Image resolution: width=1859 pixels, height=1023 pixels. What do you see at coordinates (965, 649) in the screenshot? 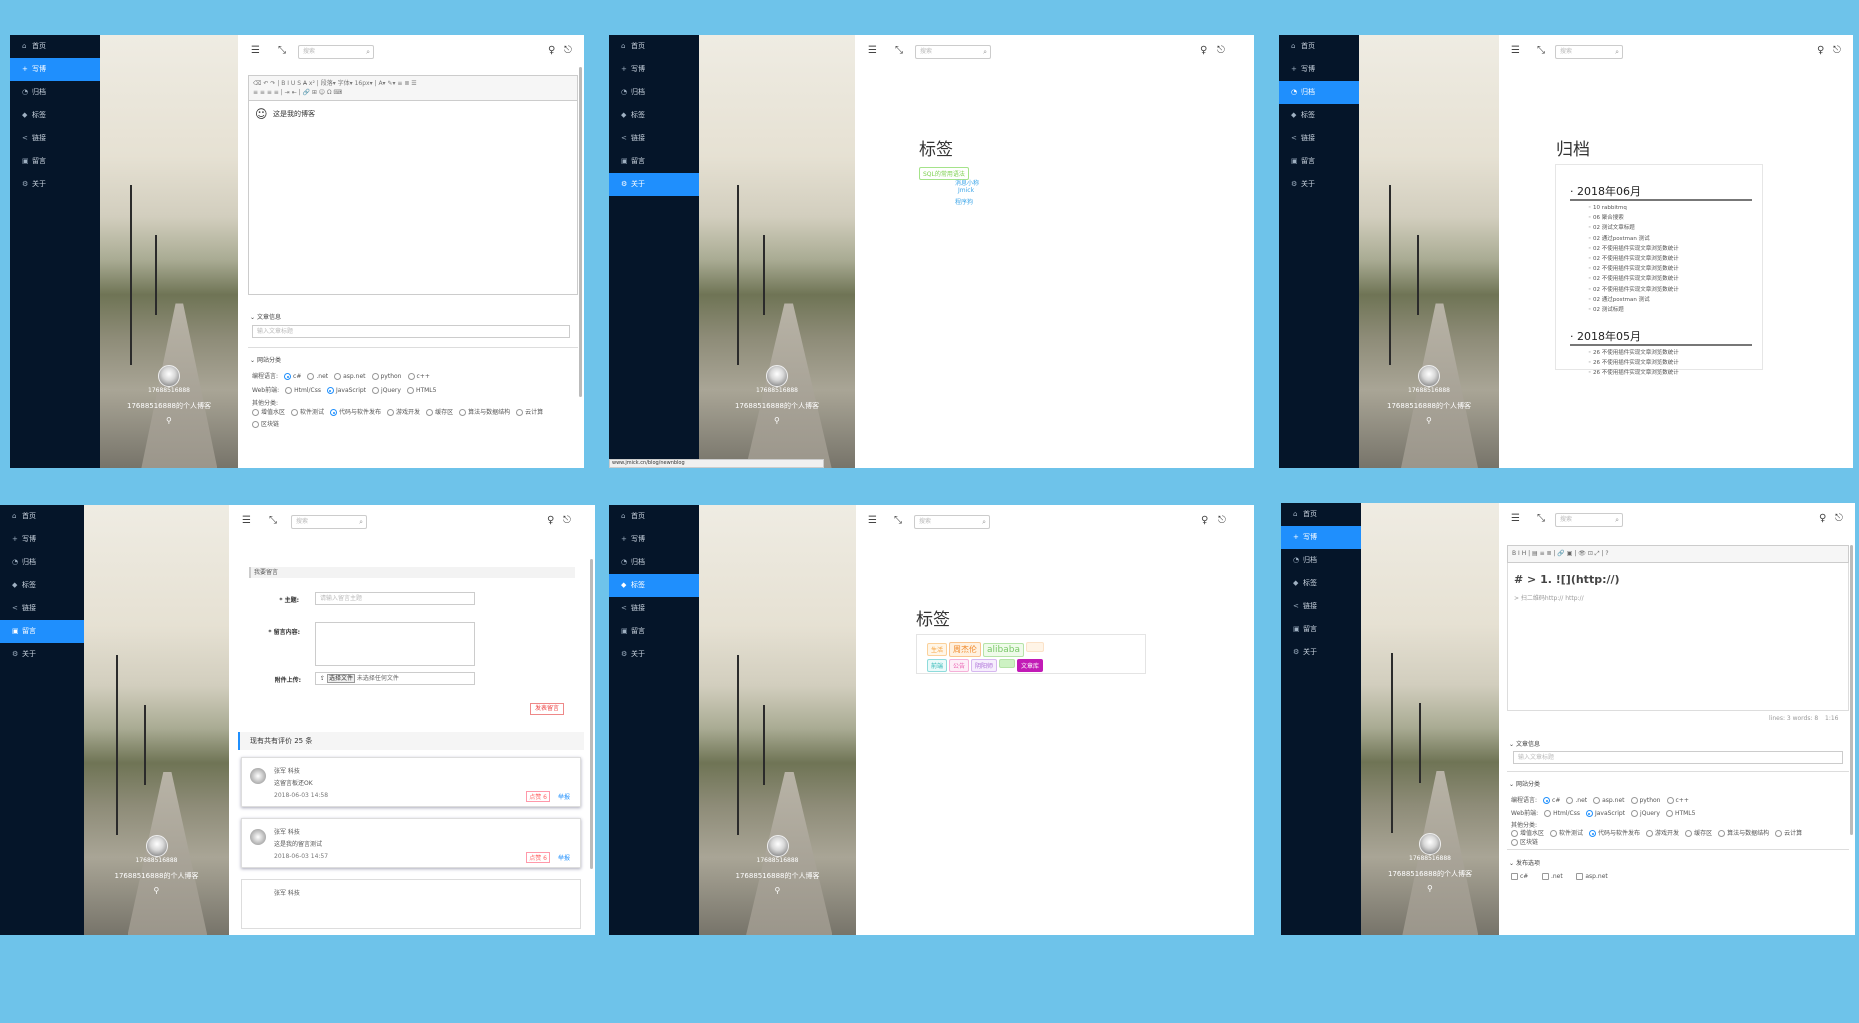
I see `tag-chip: 周杰伦` at bounding box center [965, 649].